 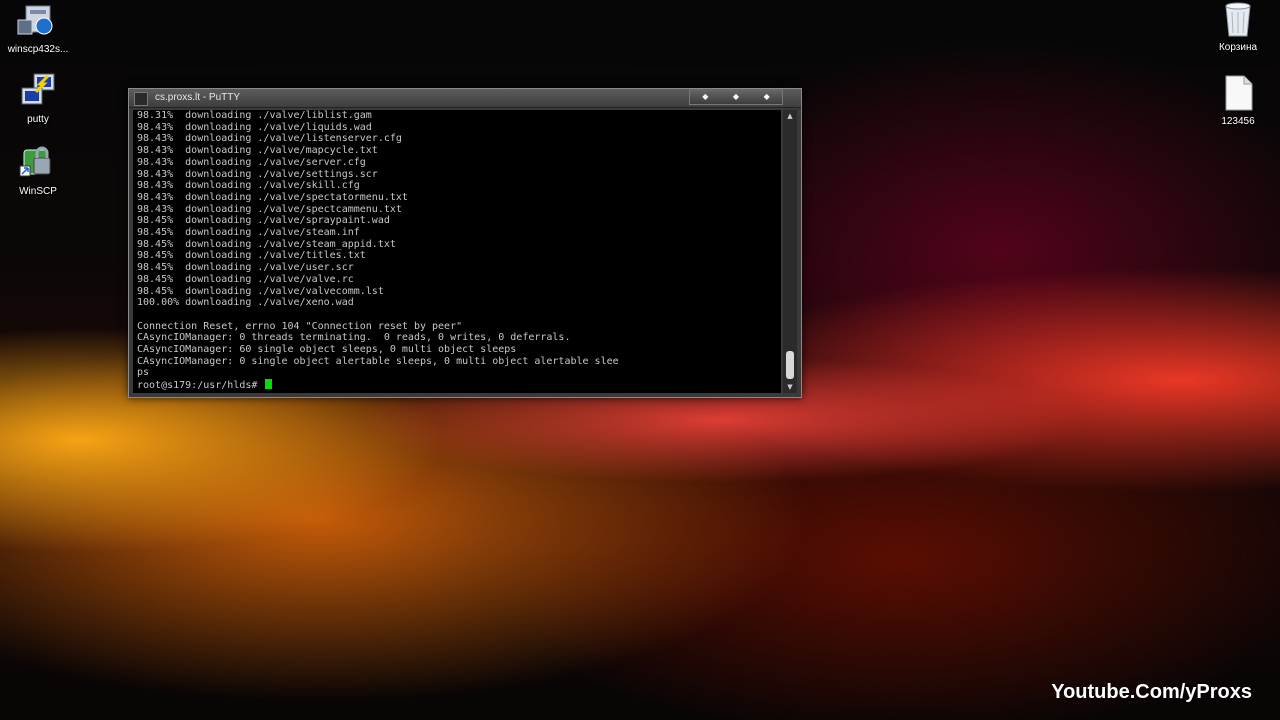 What do you see at coordinates (269, 384) in the screenshot?
I see `text-cursor` at bounding box center [269, 384].